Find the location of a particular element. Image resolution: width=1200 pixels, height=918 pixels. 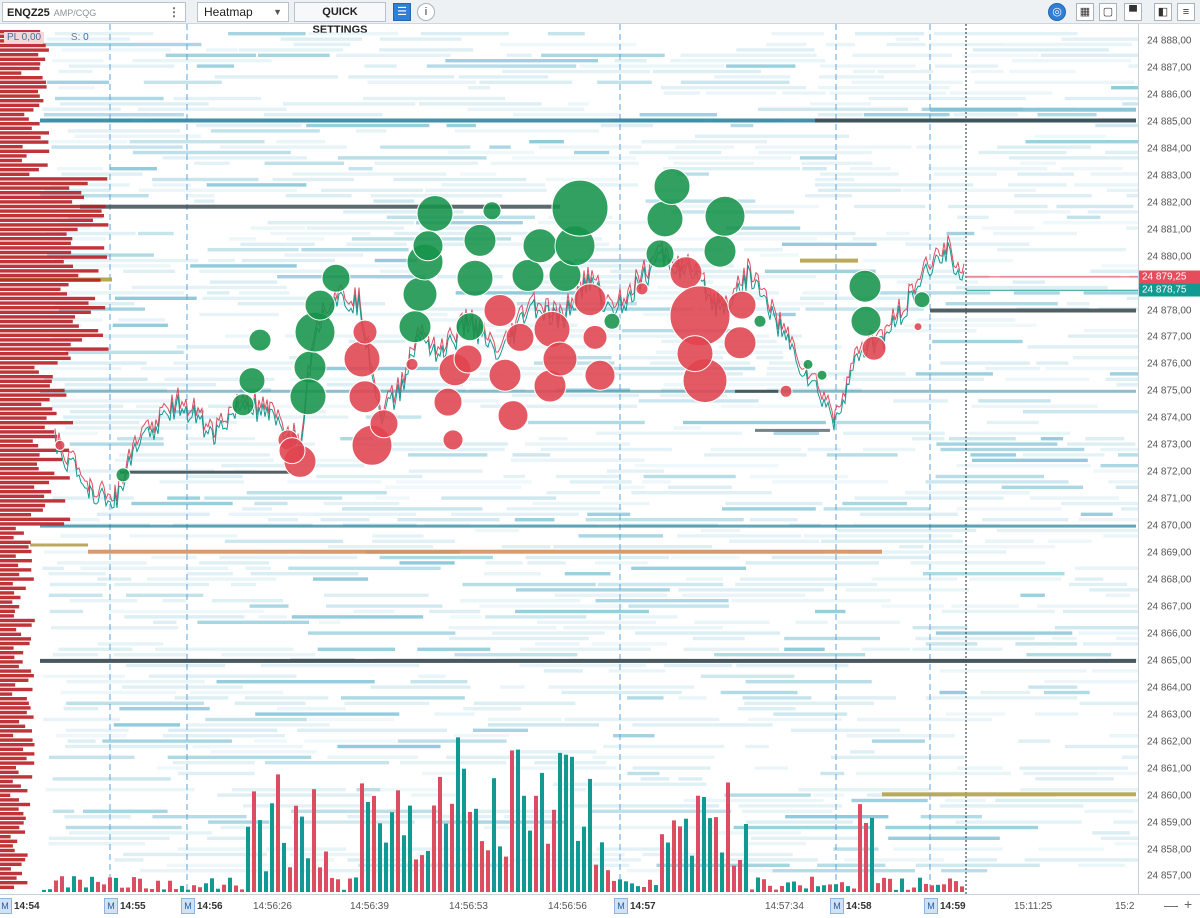

time-tick-label: 14:58 is located at coordinates (859, 906).